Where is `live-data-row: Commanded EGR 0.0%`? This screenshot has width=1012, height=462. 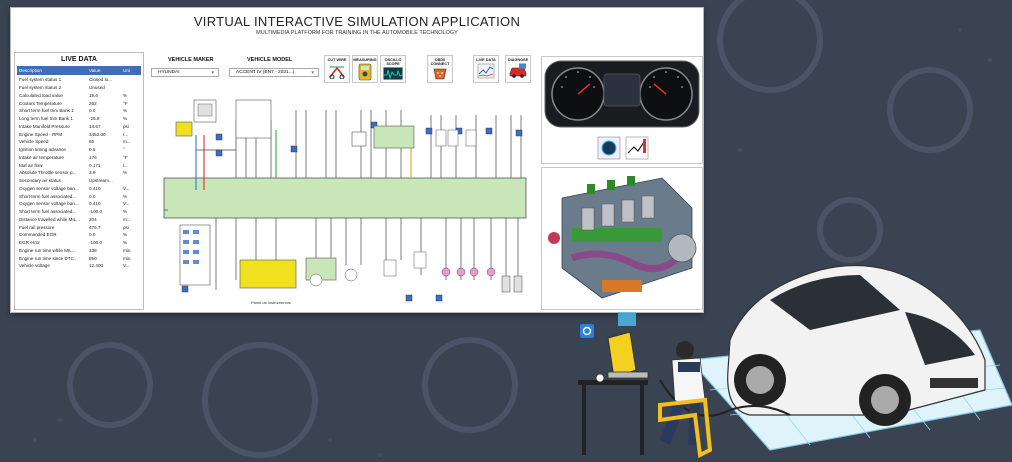 live-data-row: Commanded EGR 0.0% is located at coordinates (79, 235).